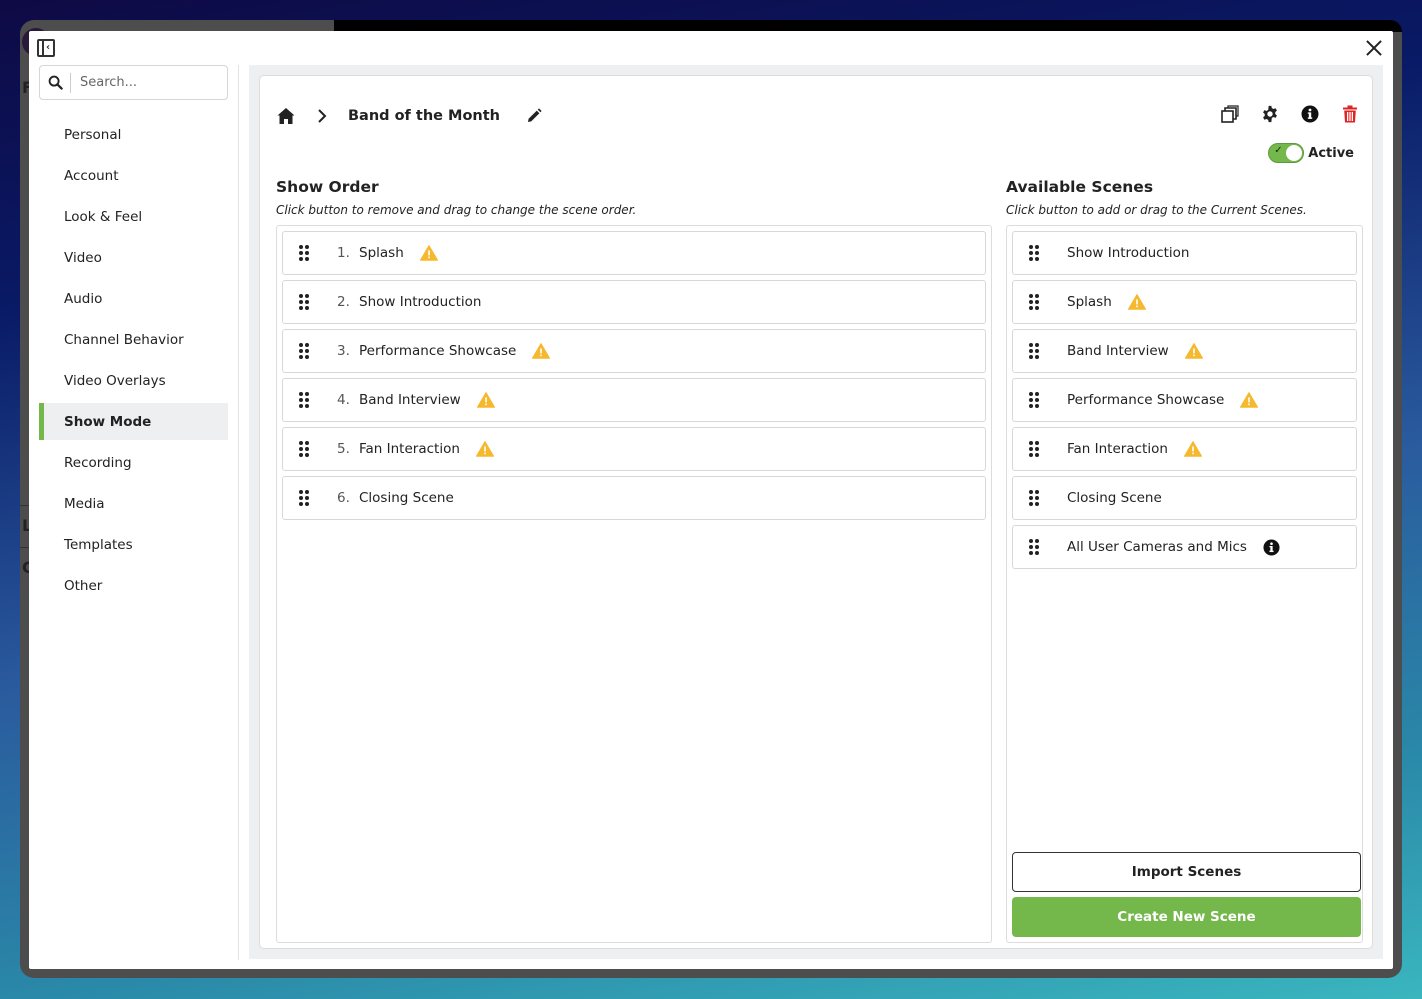 The image size is (1422, 999). I want to click on available-scene-item: Fan Interaction, so click(1184, 449).